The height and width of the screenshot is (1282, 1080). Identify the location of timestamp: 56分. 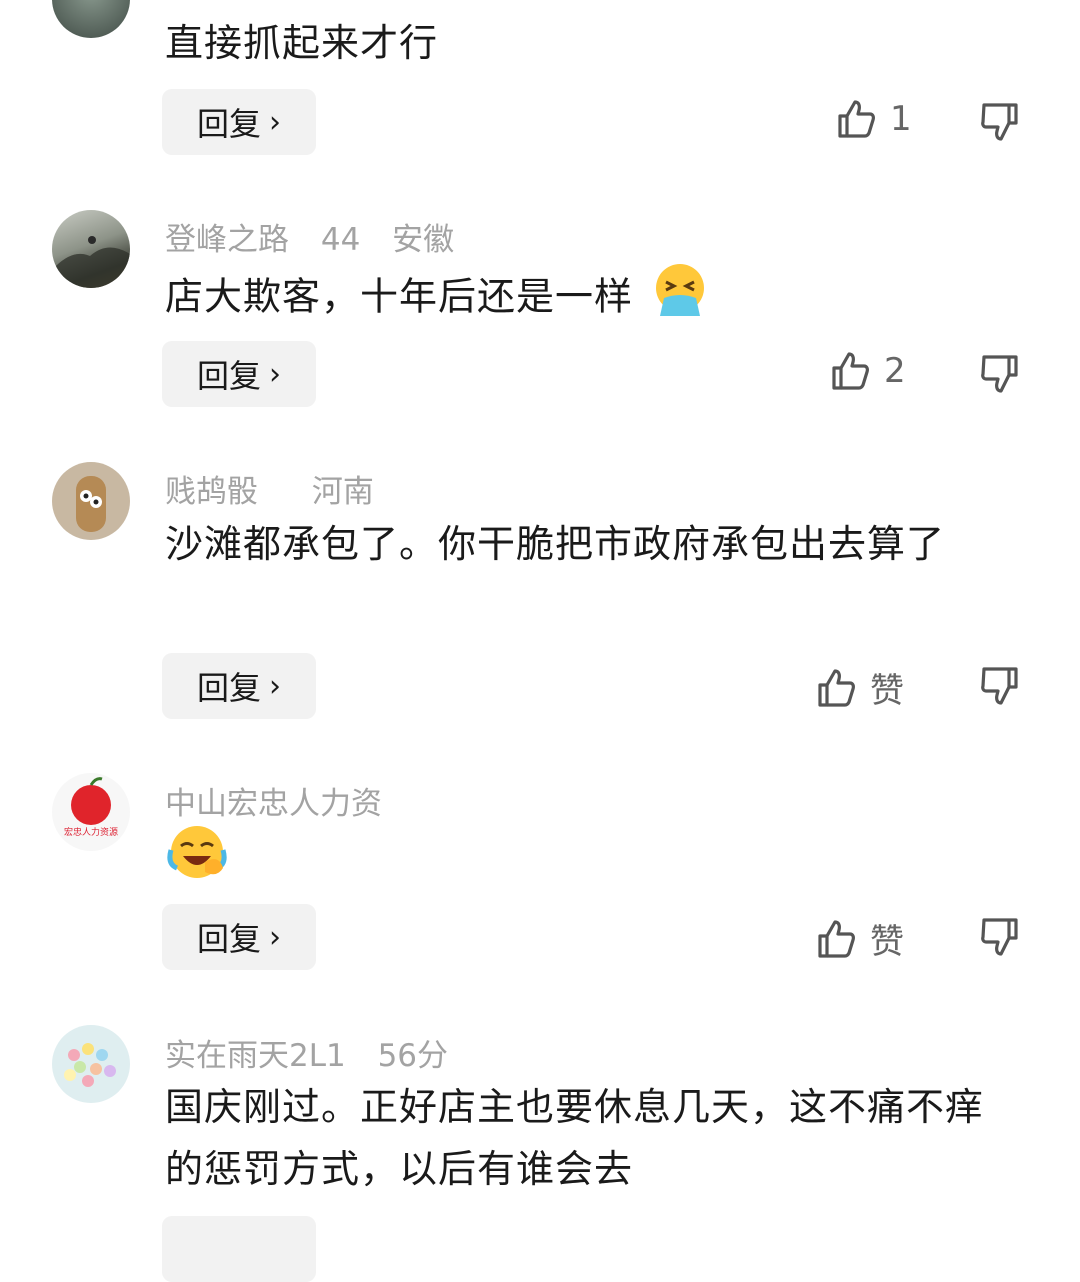
(413, 1056).